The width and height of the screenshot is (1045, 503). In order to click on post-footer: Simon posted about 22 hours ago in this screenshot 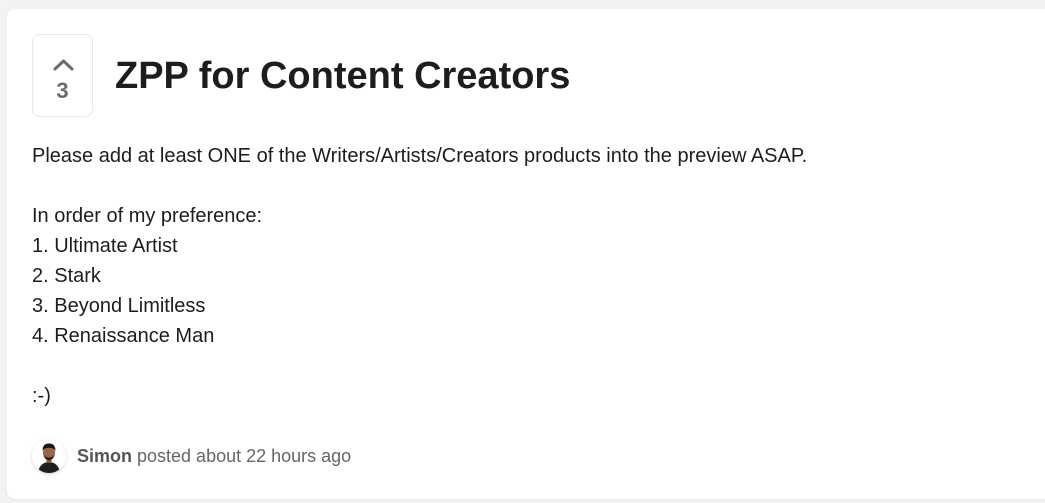, I will do `click(191, 456)`.